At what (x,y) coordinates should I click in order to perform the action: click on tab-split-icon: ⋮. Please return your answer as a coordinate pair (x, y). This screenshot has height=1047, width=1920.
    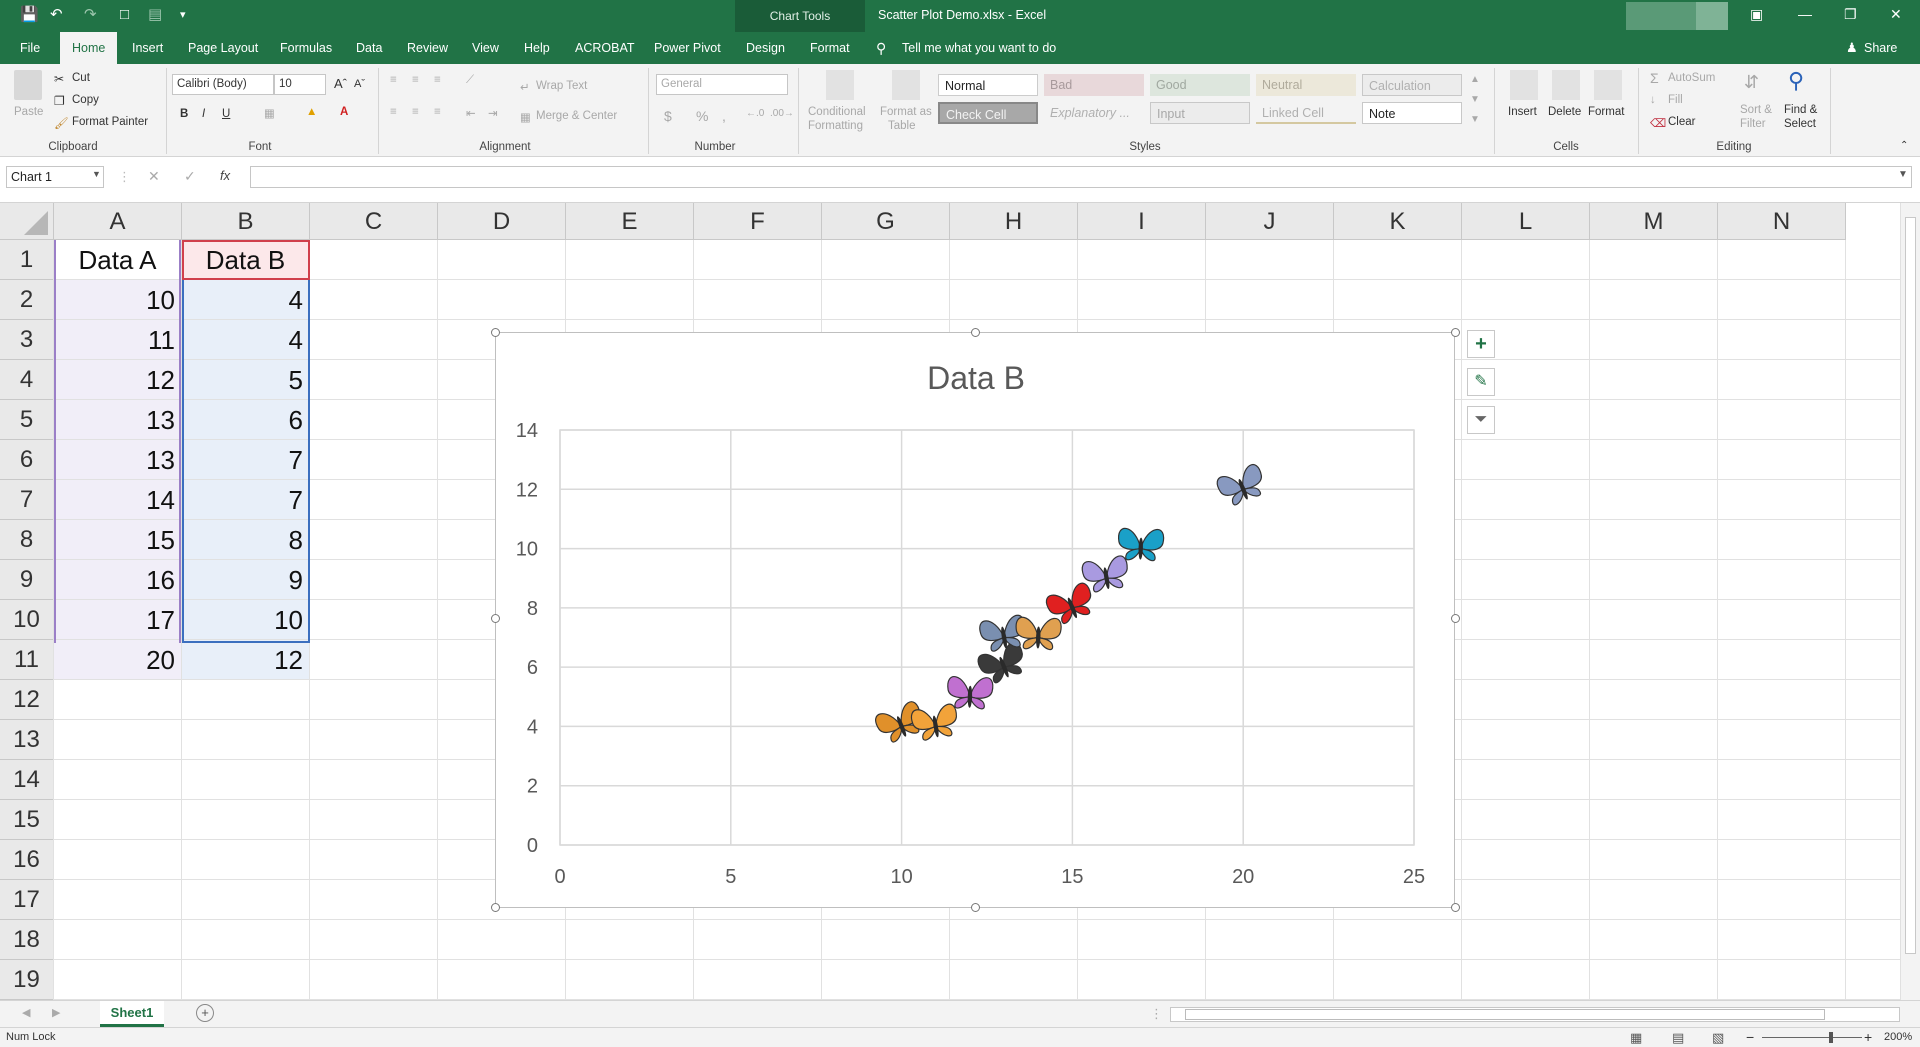
    Looking at the image, I should click on (1156, 1014).